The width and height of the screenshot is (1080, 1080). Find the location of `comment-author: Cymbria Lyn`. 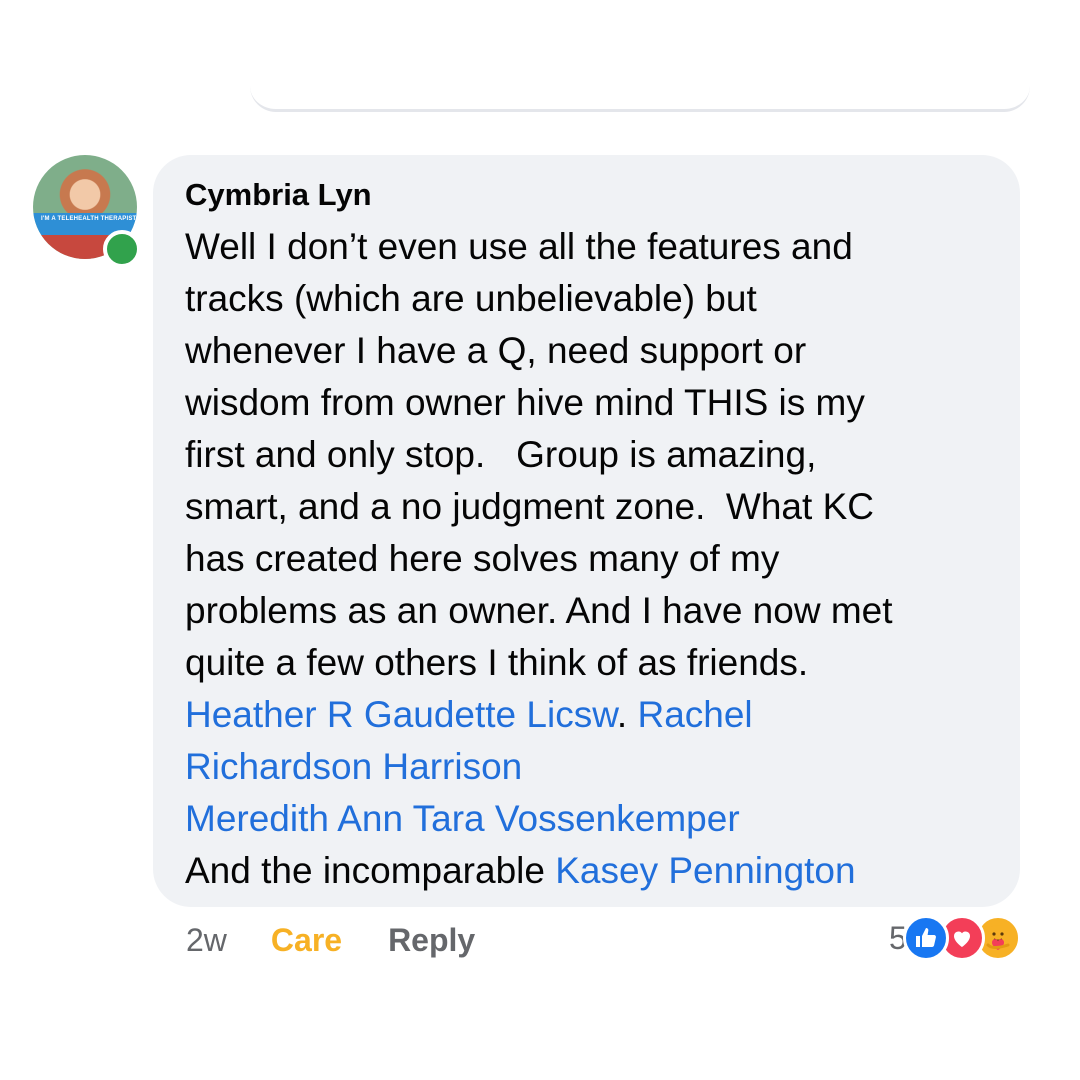

comment-author: Cymbria Lyn is located at coordinates (587, 195).